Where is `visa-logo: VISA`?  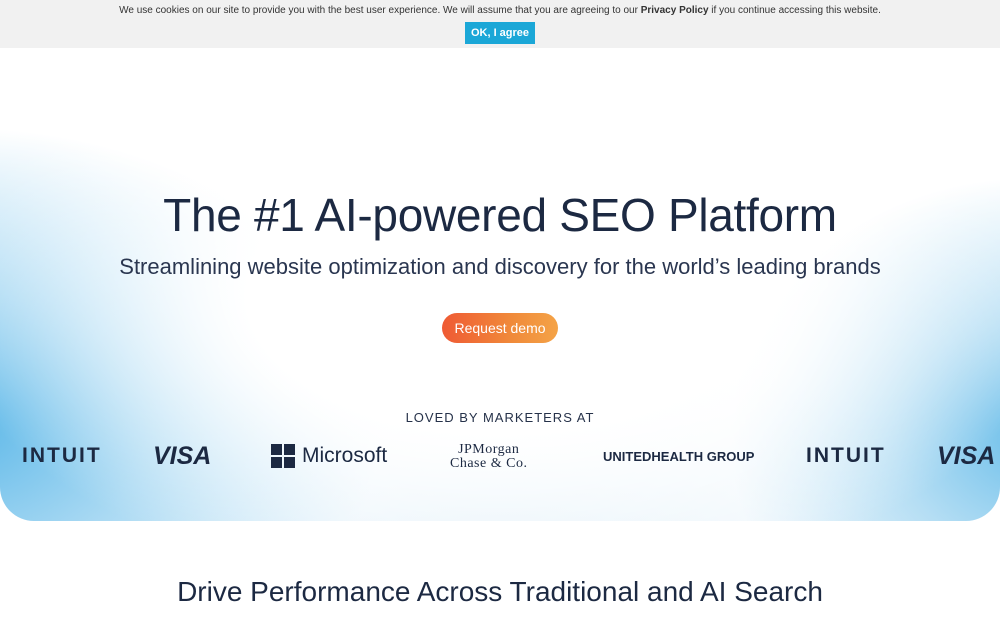 visa-logo: VISA is located at coordinates (182, 455).